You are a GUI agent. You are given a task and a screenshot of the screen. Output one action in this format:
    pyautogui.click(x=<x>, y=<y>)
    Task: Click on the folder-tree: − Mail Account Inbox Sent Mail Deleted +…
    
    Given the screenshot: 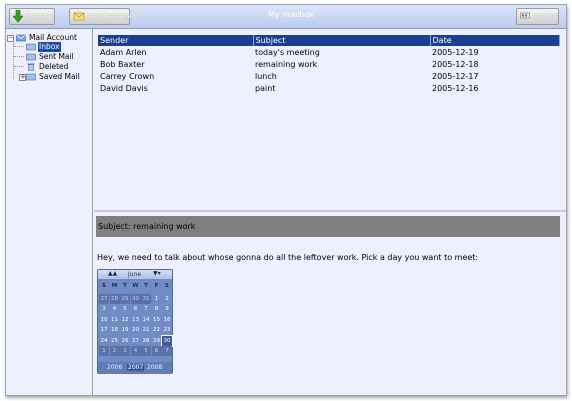 What is the action you would take?
    pyautogui.click(x=49, y=212)
    